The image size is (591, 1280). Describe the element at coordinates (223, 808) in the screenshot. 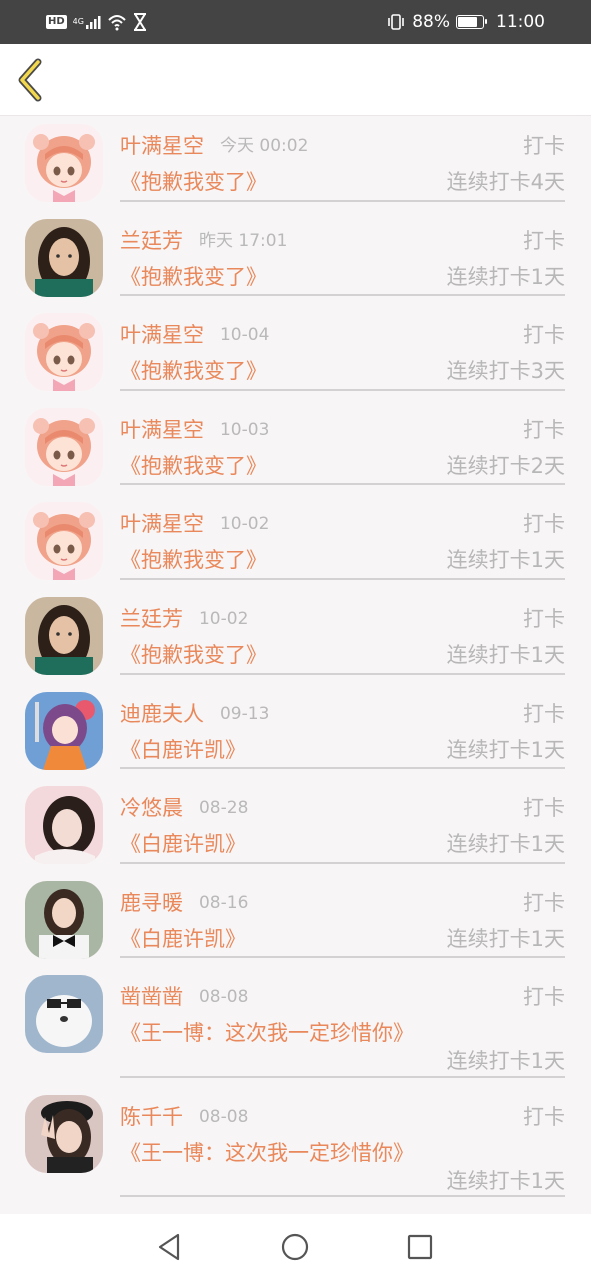

I see `checkin-time: 08-28` at that location.